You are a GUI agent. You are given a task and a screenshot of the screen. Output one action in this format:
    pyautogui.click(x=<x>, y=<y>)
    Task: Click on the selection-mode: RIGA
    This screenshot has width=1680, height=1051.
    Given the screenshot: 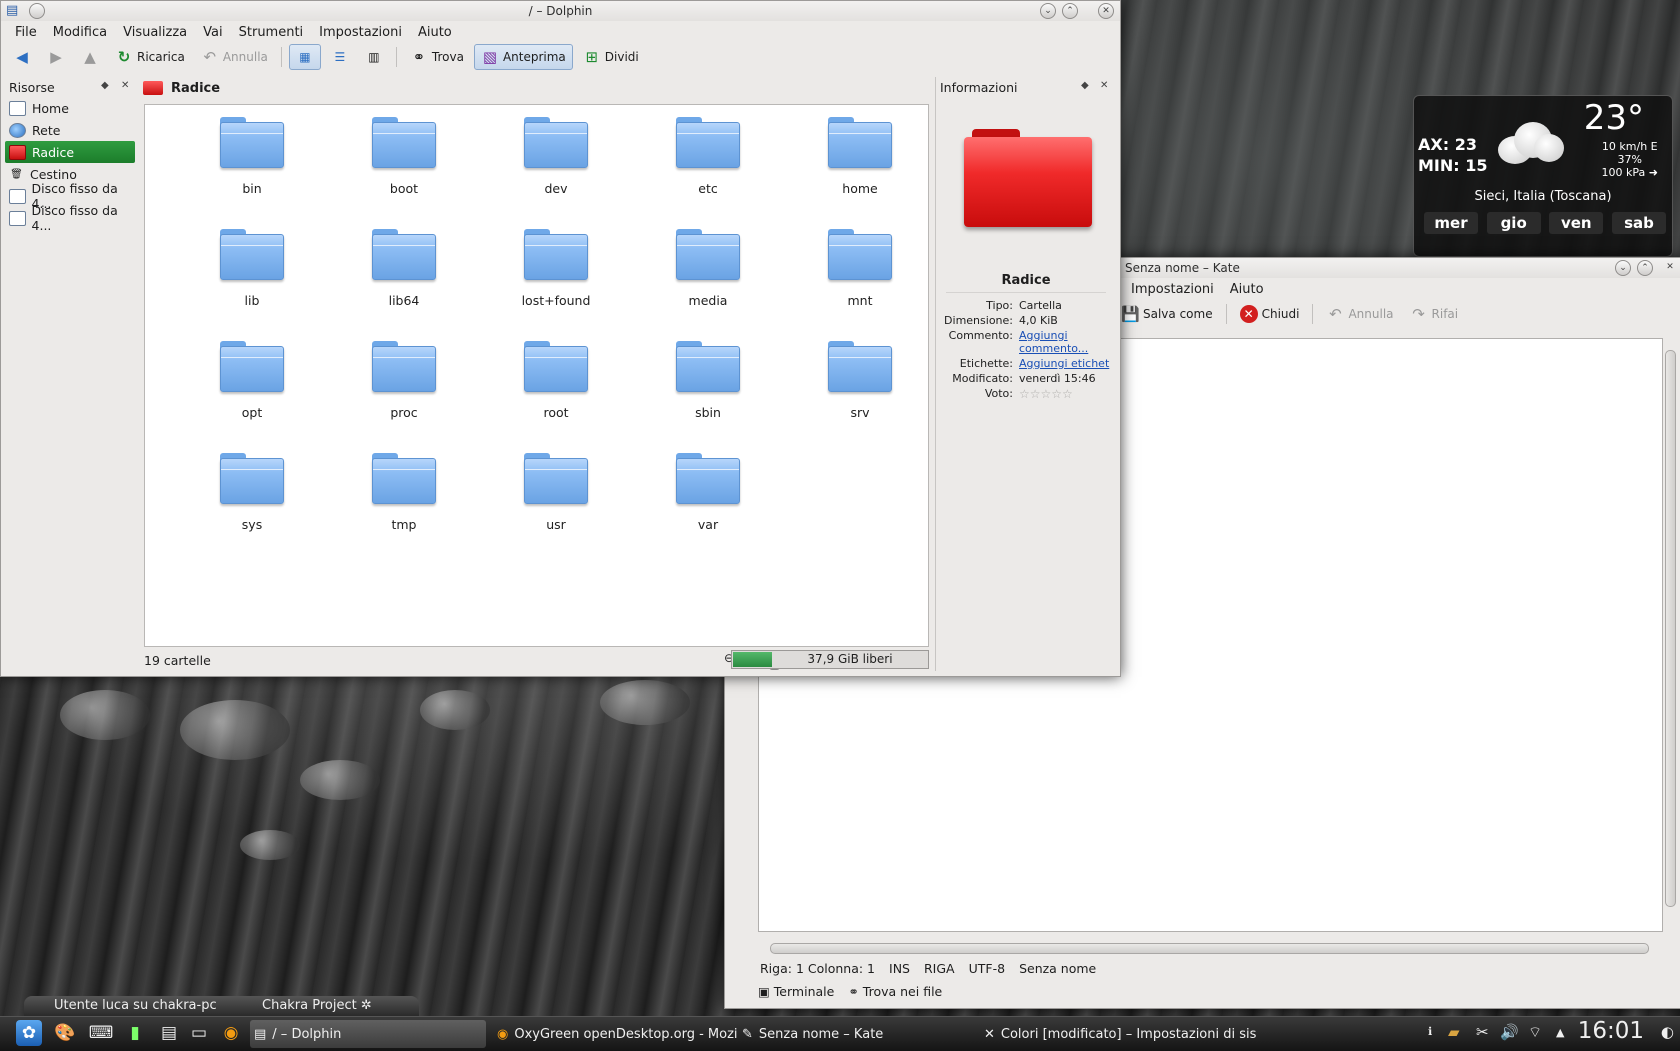 What is the action you would take?
    pyautogui.click(x=939, y=968)
    